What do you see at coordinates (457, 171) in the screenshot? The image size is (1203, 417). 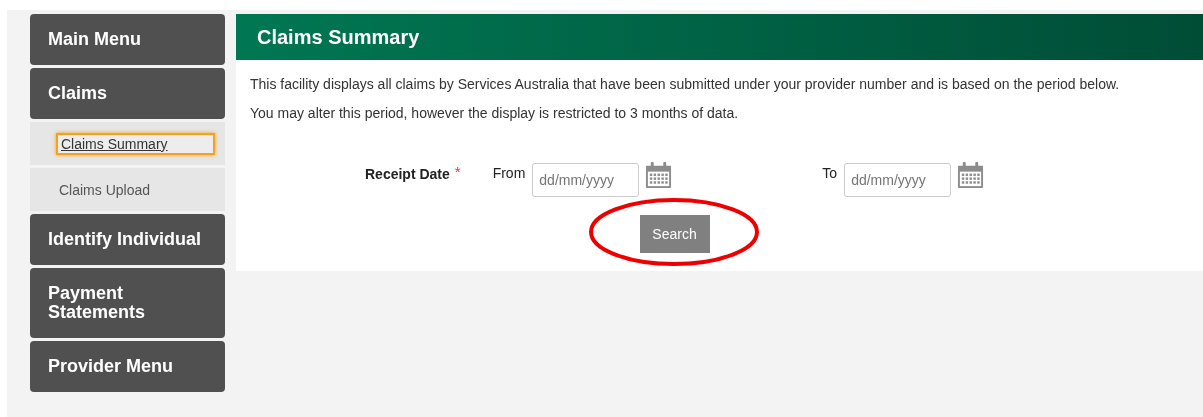 I see `required-mark: *` at bounding box center [457, 171].